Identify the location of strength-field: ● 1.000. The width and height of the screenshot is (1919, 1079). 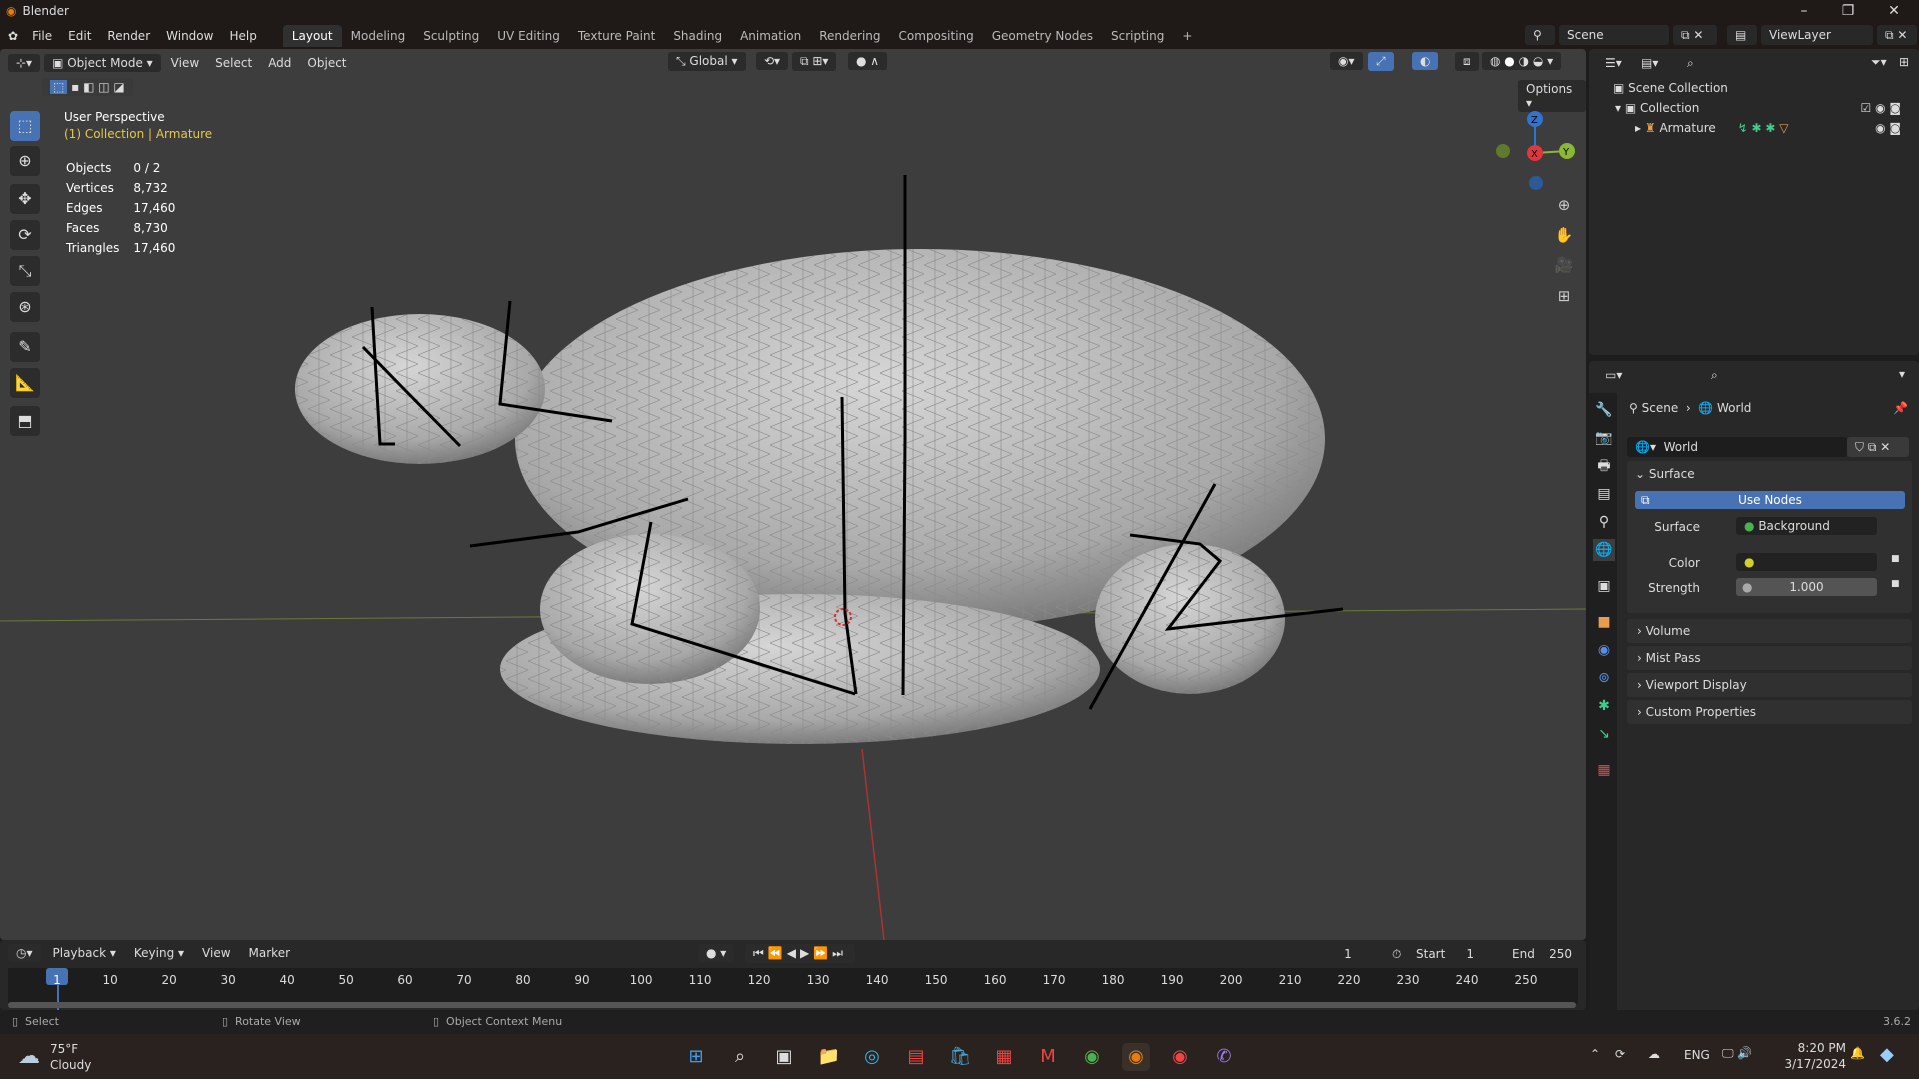
(1806, 587).